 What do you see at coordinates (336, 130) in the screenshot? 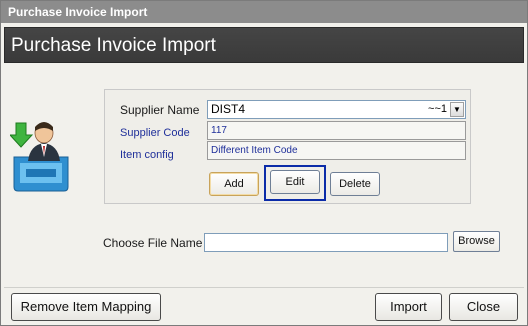
I see `supplier-code-field: 117` at bounding box center [336, 130].